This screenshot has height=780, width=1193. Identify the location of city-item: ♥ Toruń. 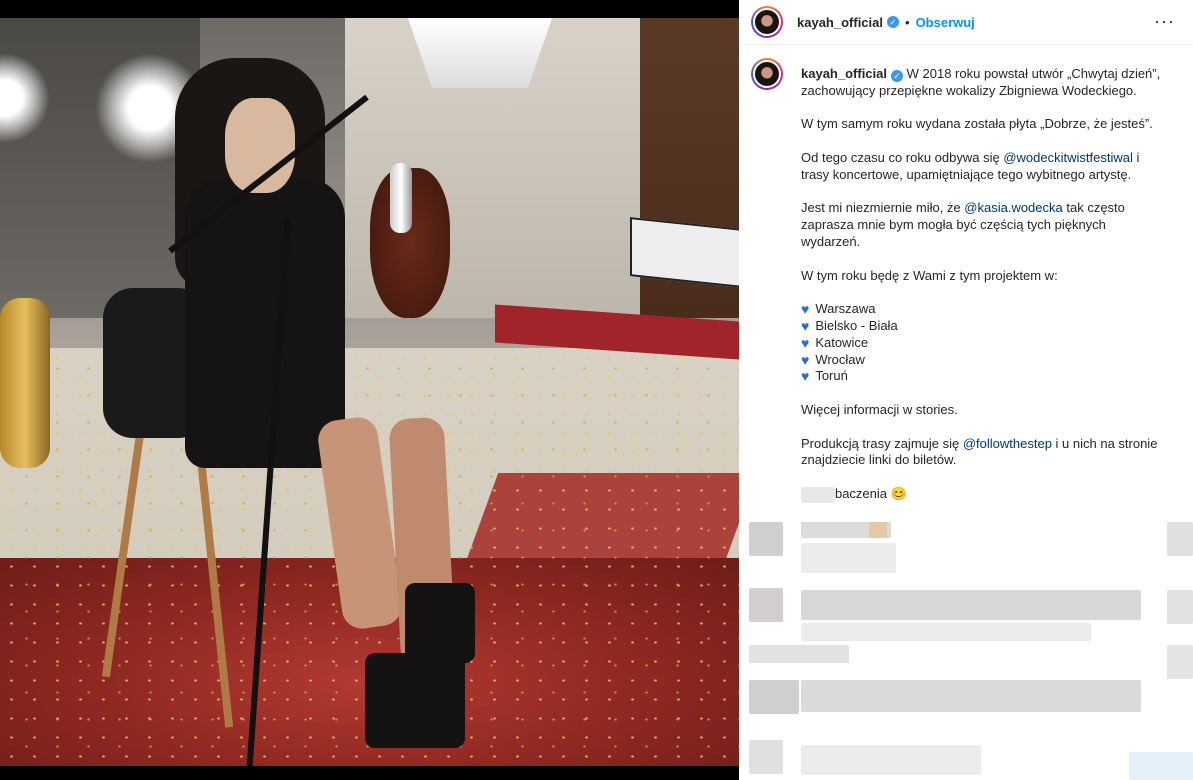
(824, 376).